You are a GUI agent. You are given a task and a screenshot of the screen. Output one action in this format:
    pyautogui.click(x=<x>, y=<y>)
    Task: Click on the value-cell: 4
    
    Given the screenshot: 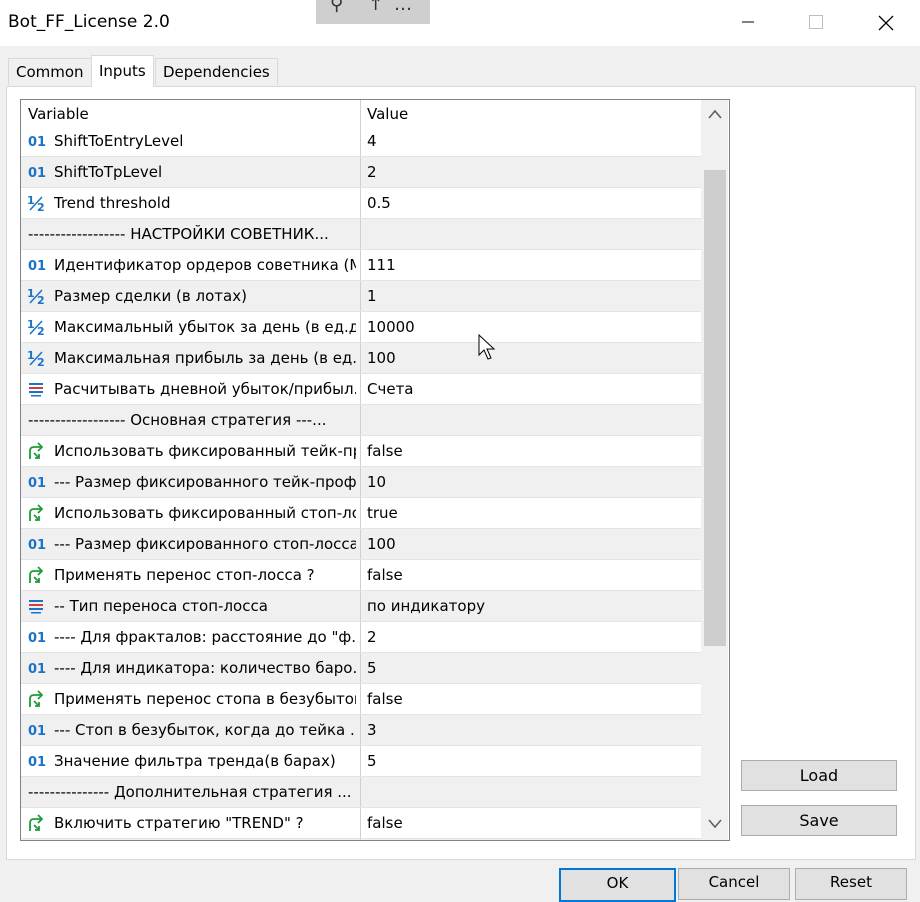 What is the action you would take?
    pyautogui.click(x=372, y=141)
    